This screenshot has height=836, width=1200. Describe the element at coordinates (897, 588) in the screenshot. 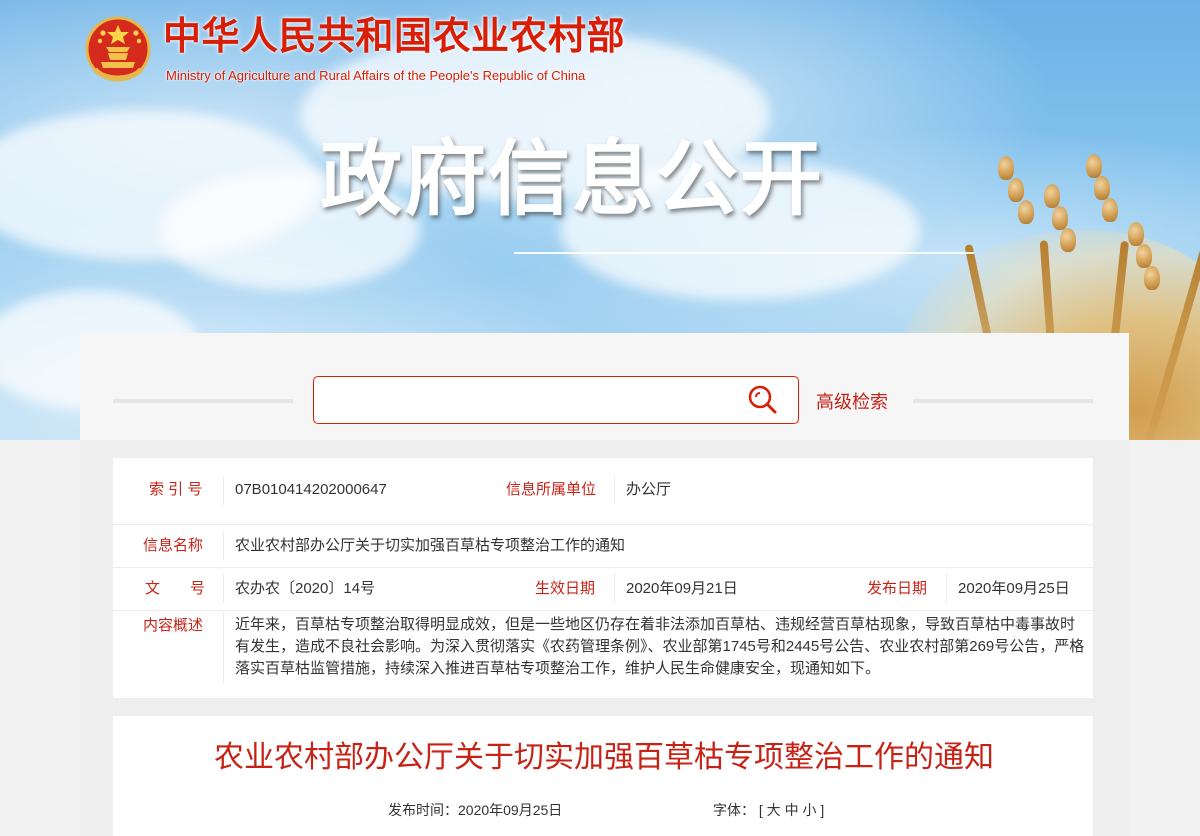

I see `publish-label: 发布日期` at that location.